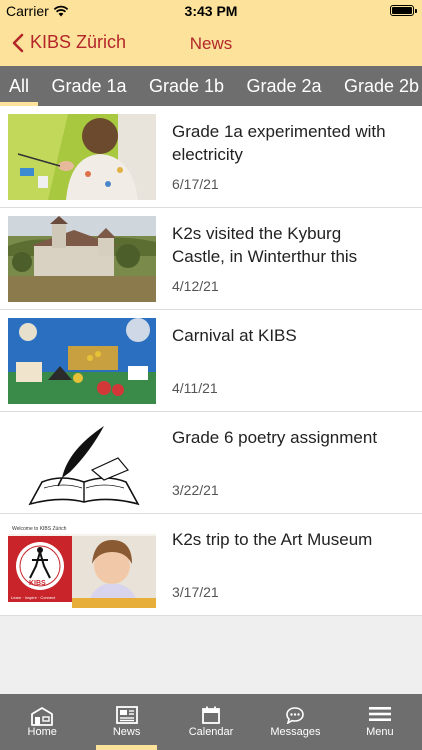 The image size is (422, 750). What do you see at coordinates (211, 715) in the screenshot?
I see `calendar-icon` at bounding box center [211, 715].